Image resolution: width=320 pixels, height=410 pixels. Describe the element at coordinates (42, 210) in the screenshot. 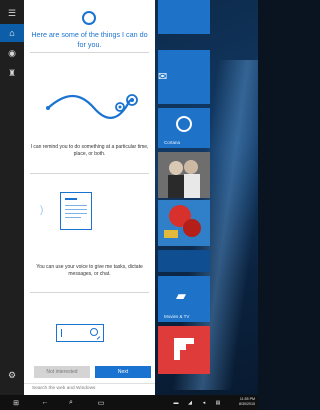

I see `voice-wave-icon: )` at that location.